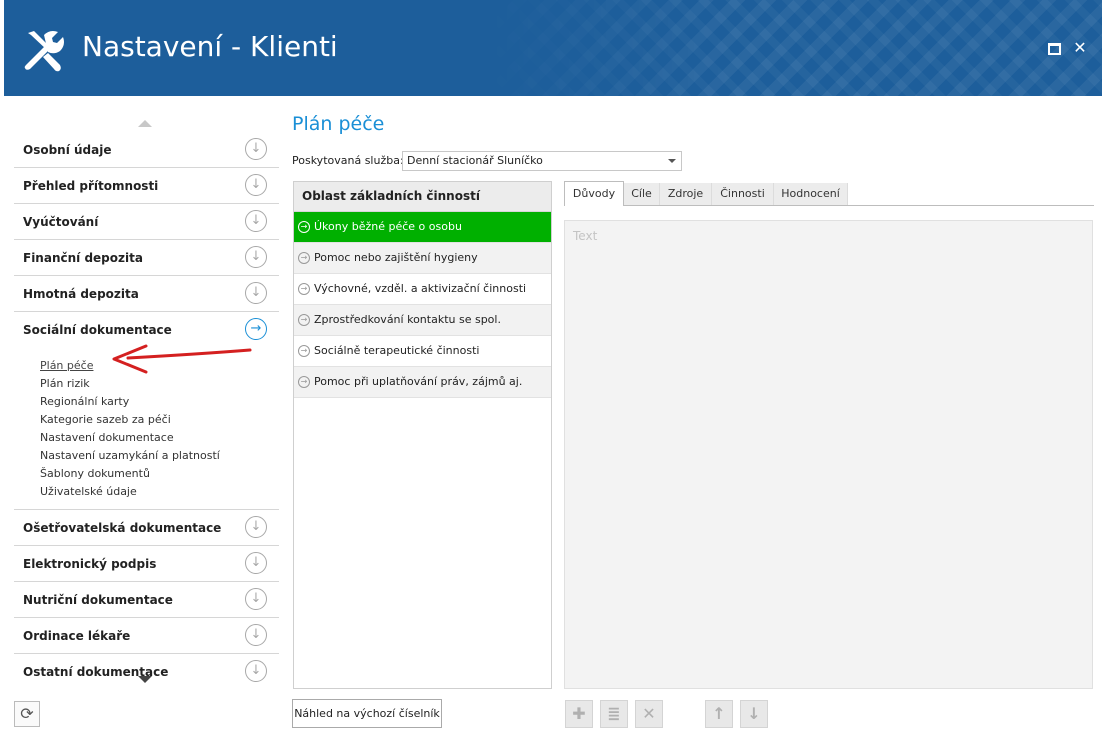 This screenshot has height=741, width=1106. I want to click on default-codelist-button: Náhled na výchozí číselník, so click(367, 713).